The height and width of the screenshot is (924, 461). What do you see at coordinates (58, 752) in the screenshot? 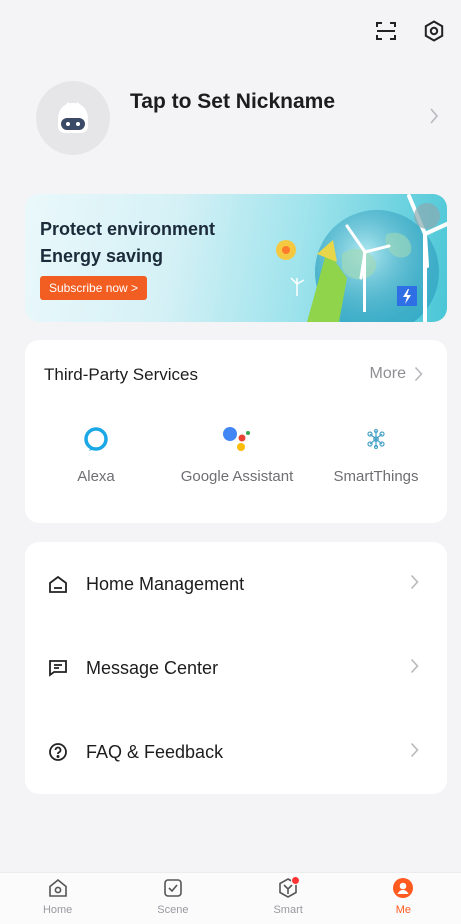
I see `question-icon` at bounding box center [58, 752].